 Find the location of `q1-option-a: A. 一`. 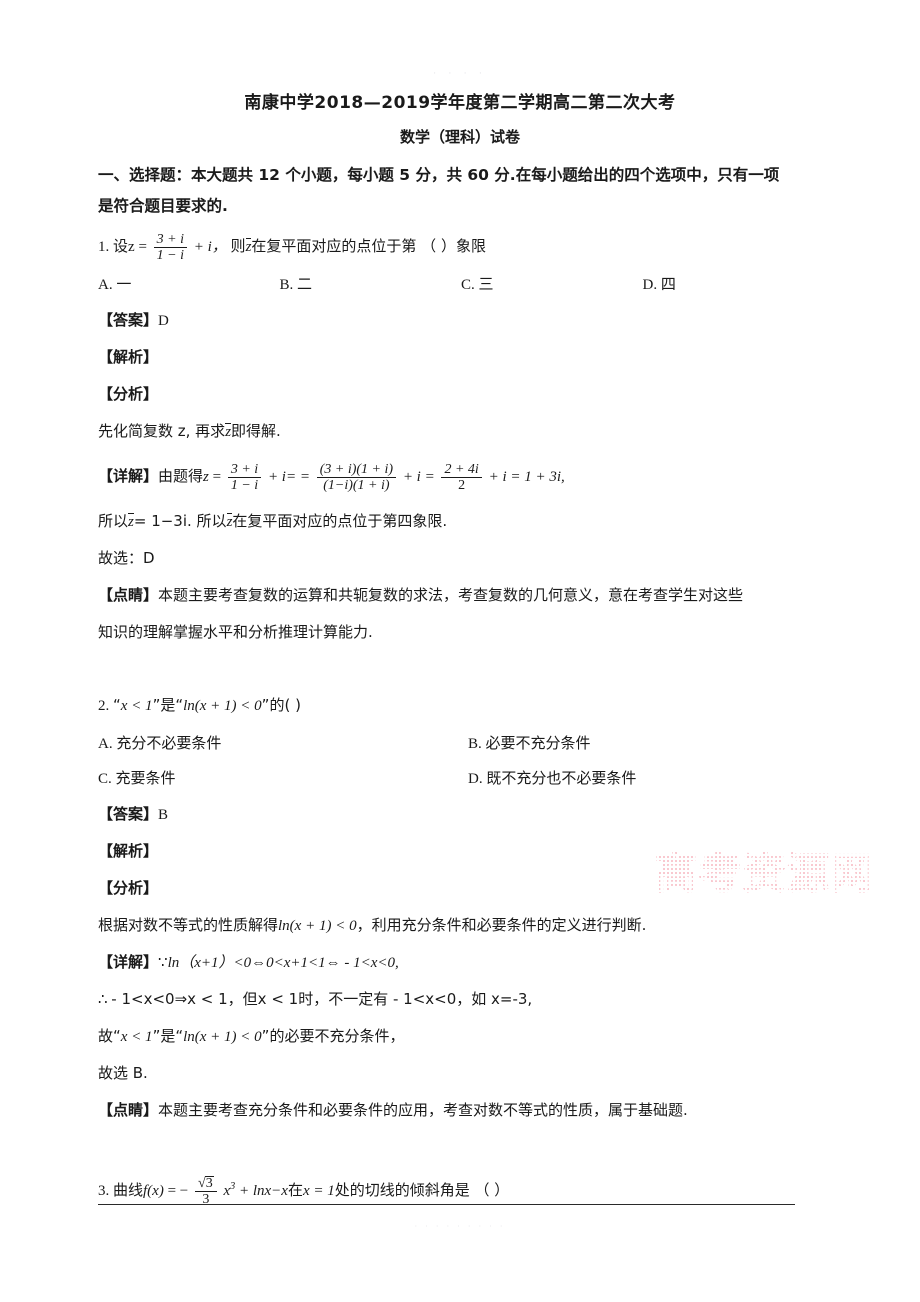

q1-option-a: A. 一 is located at coordinates (189, 284).